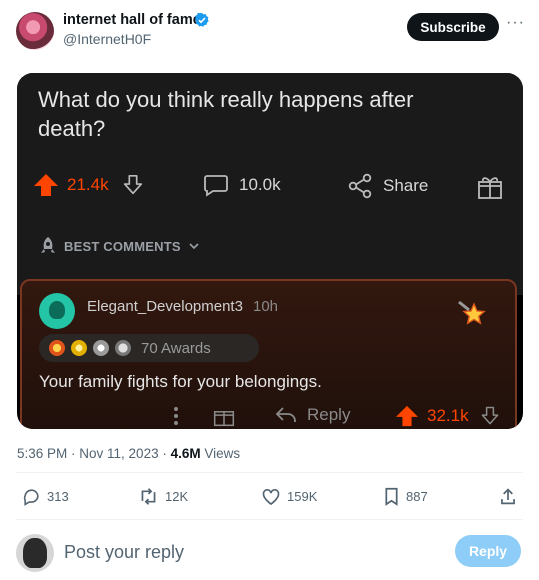 Image resolution: width=539 pixels, height=580 pixels. Describe the element at coordinates (515, 23) in the screenshot. I see `more-options-icon: ···` at that location.